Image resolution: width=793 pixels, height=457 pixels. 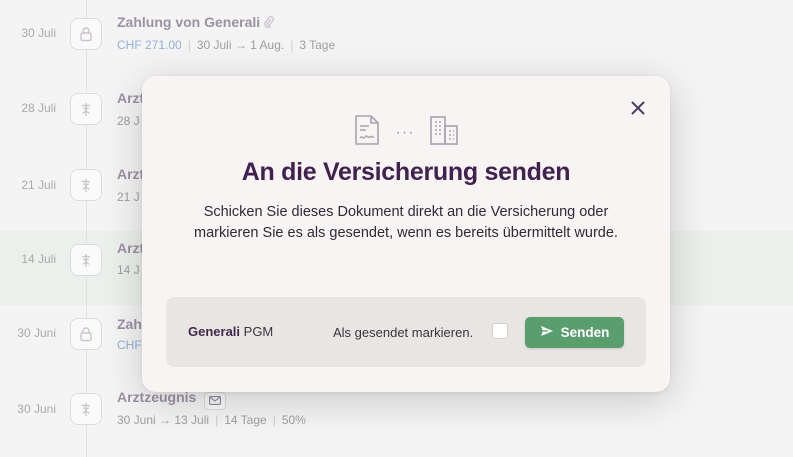 I want to click on timeline-date: 30 Juli, so click(x=38, y=33).